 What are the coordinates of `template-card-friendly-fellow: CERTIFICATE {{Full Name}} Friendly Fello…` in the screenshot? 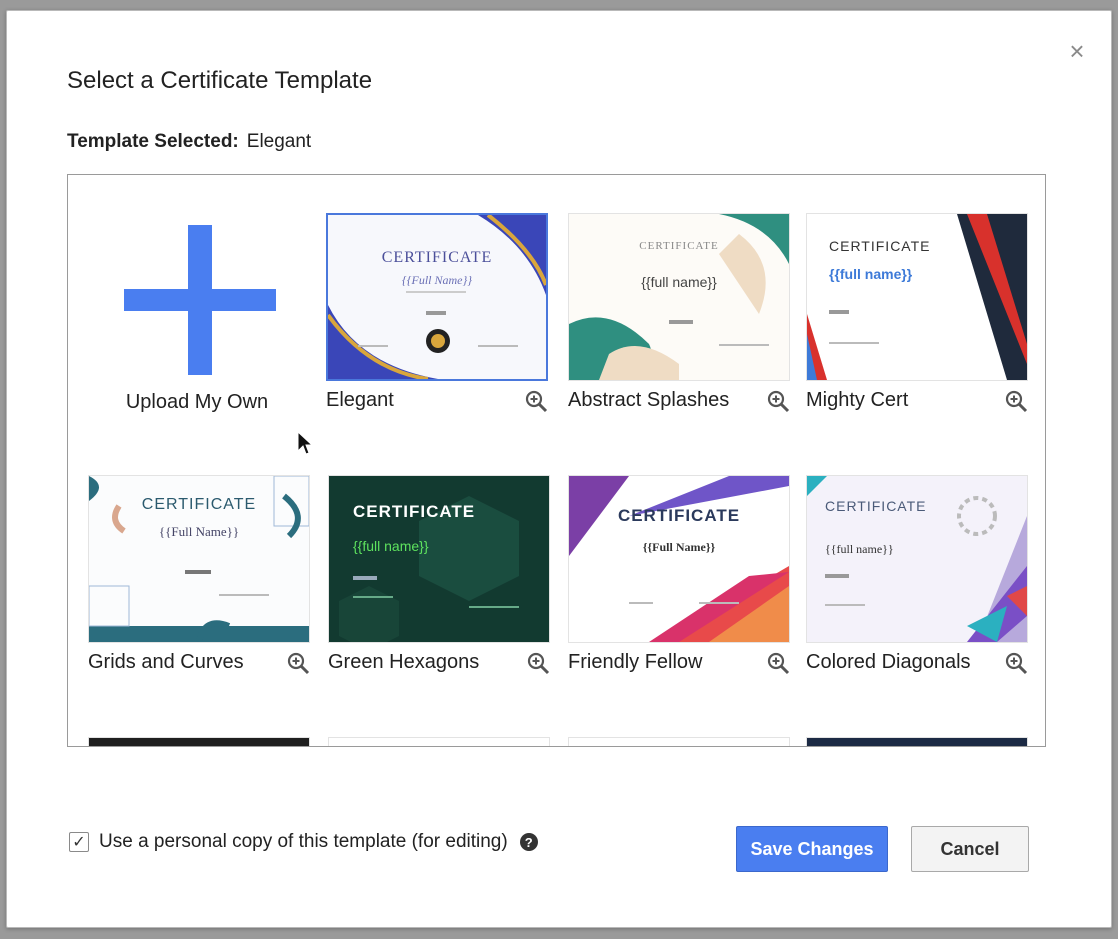 It's located at (679, 575).